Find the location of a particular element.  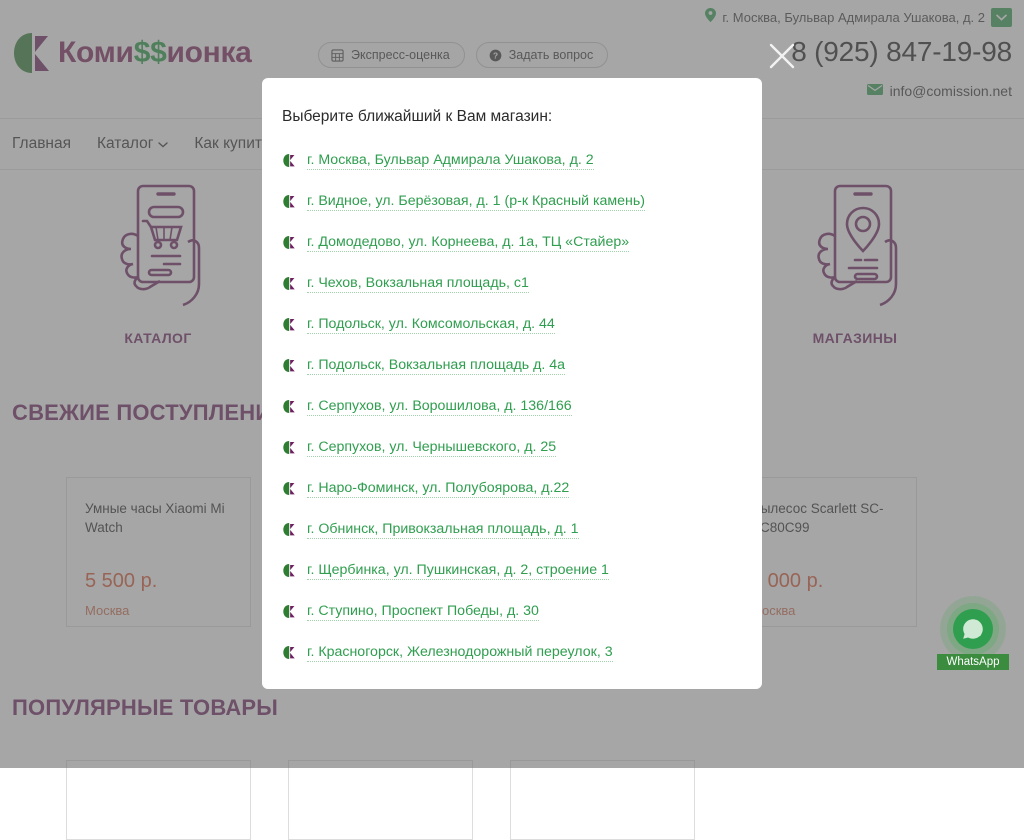

close-icon is located at coordinates (782, 56).